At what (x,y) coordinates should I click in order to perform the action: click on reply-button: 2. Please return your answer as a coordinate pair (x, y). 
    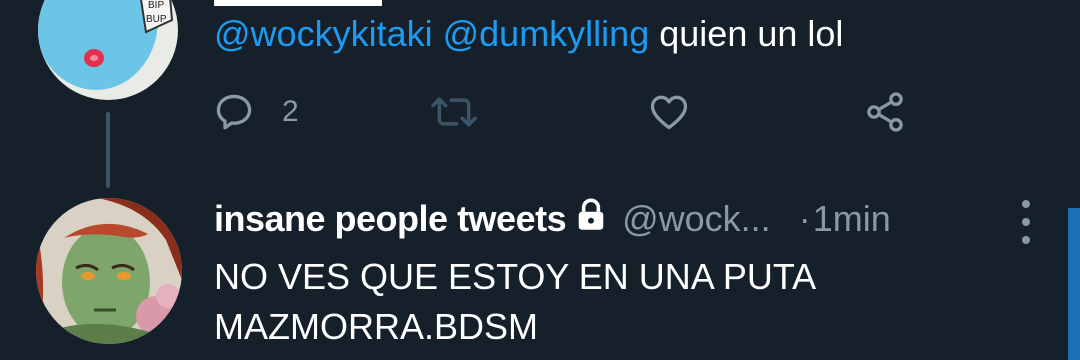
    Looking at the image, I should click on (255, 112).